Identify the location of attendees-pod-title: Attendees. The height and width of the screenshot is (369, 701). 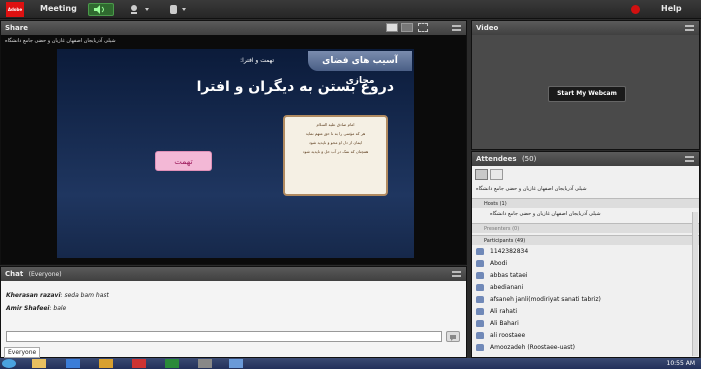
(496, 159).